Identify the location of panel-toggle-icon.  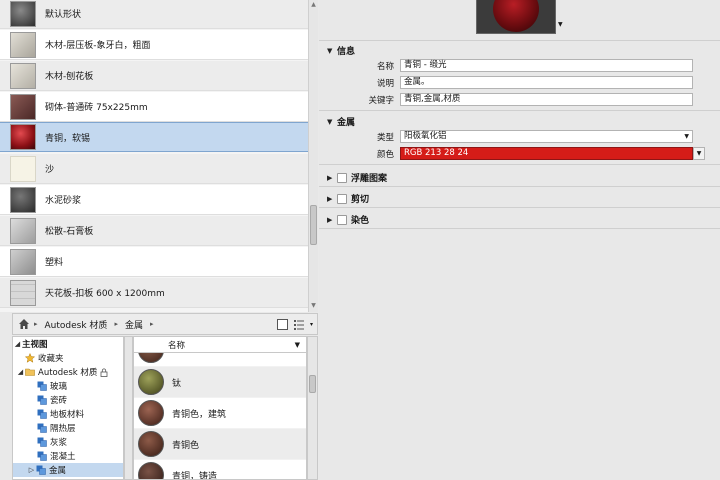
(282, 324).